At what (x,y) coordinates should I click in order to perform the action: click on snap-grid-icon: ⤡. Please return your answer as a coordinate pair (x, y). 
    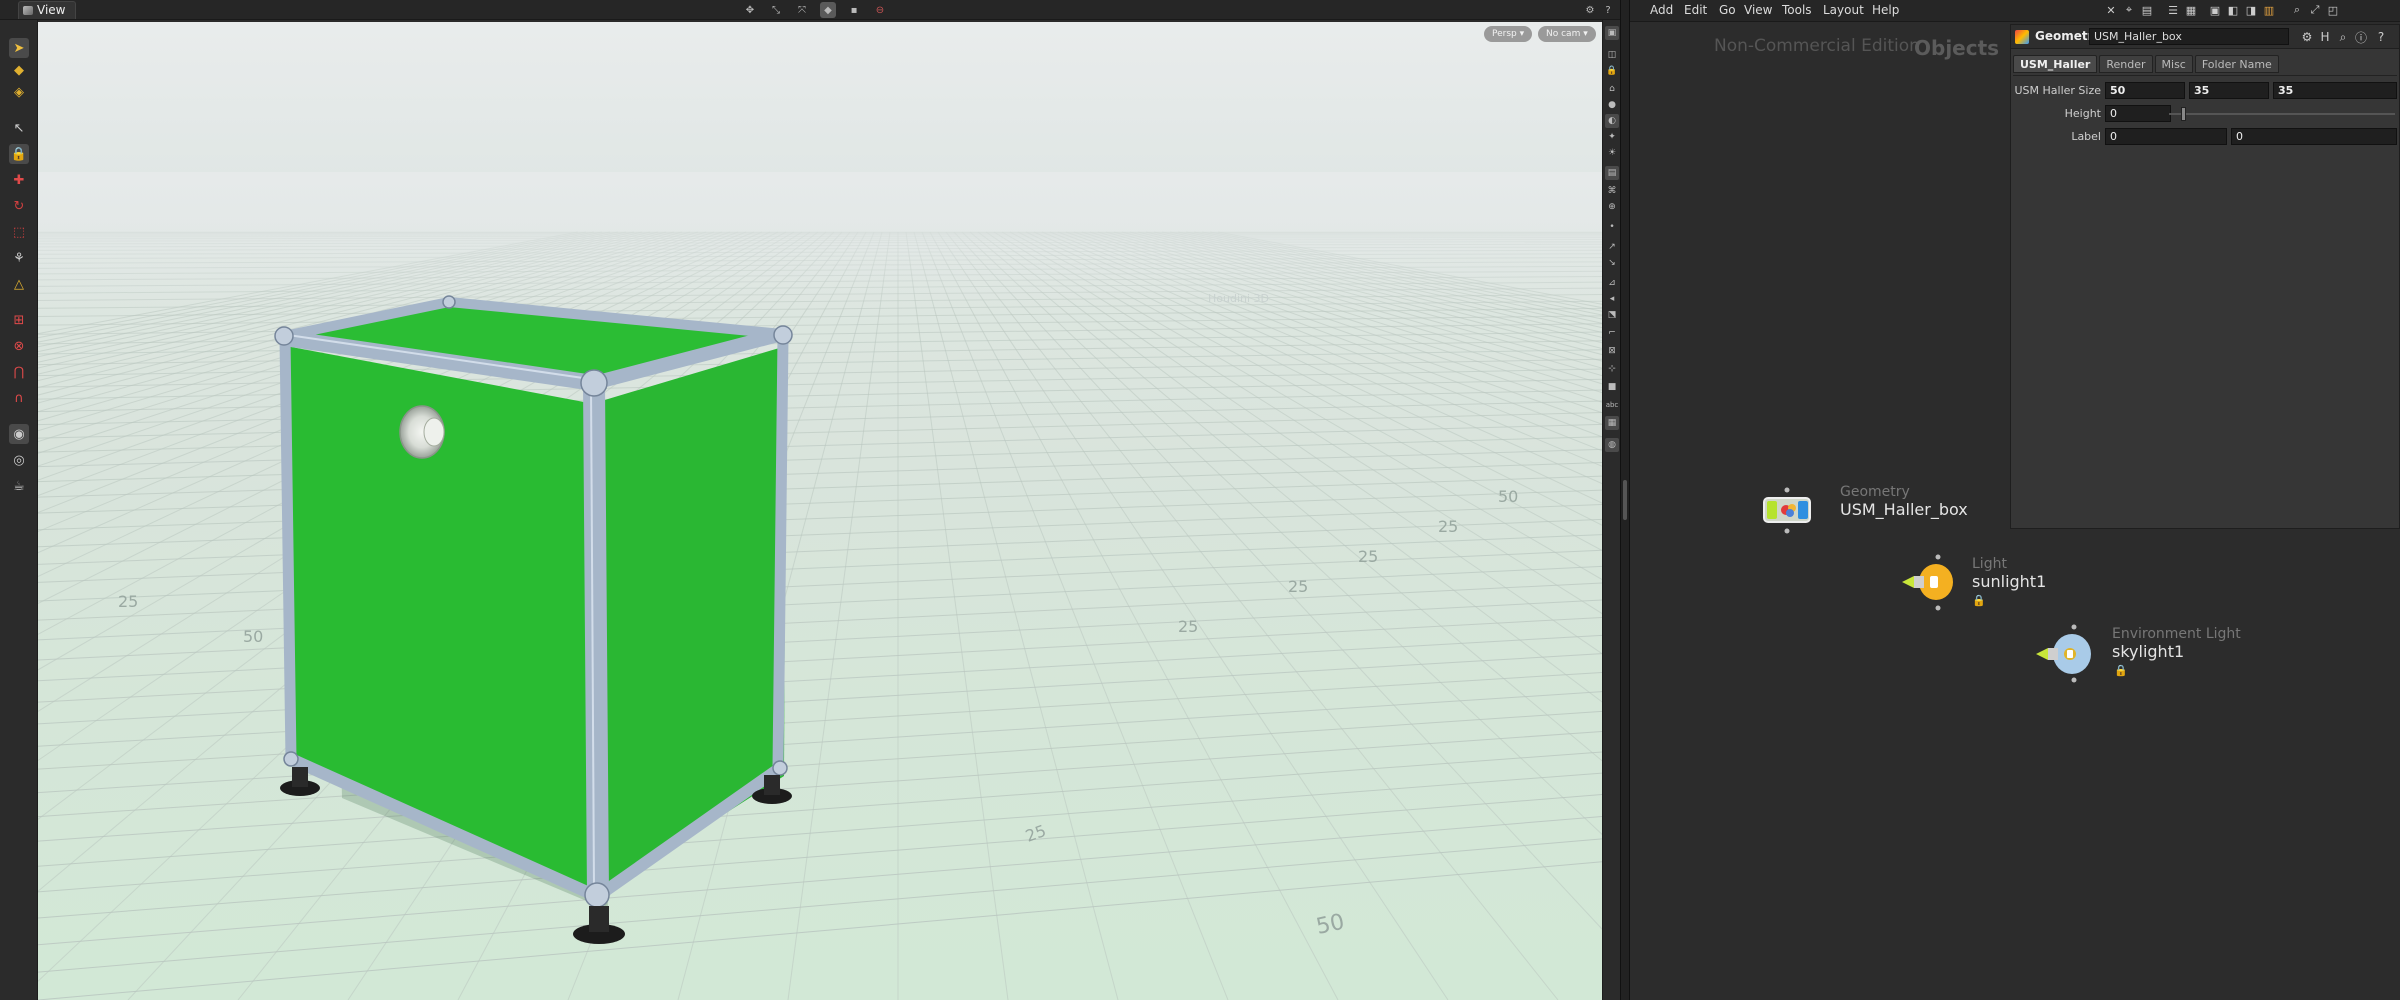
    Looking at the image, I should click on (776, 10).